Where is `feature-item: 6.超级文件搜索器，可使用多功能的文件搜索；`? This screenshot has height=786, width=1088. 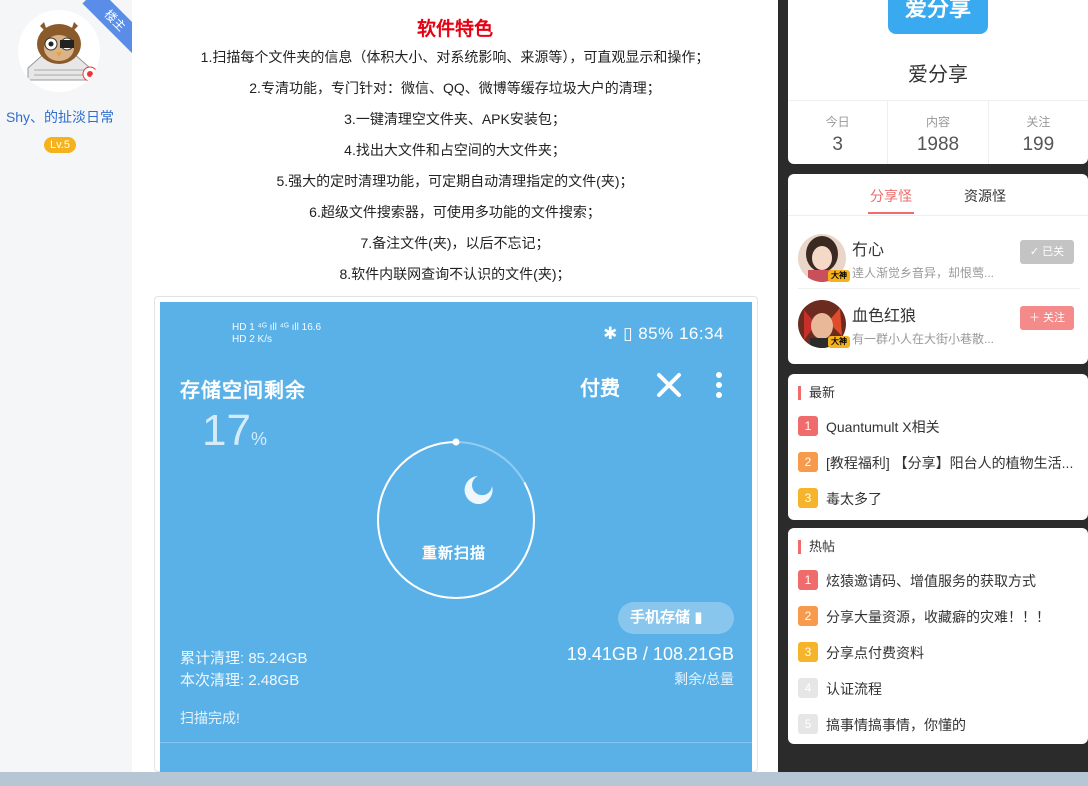 feature-item: 6.超级文件搜索器，可使用多功能的文件搜索； is located at coordinates (455, 212).